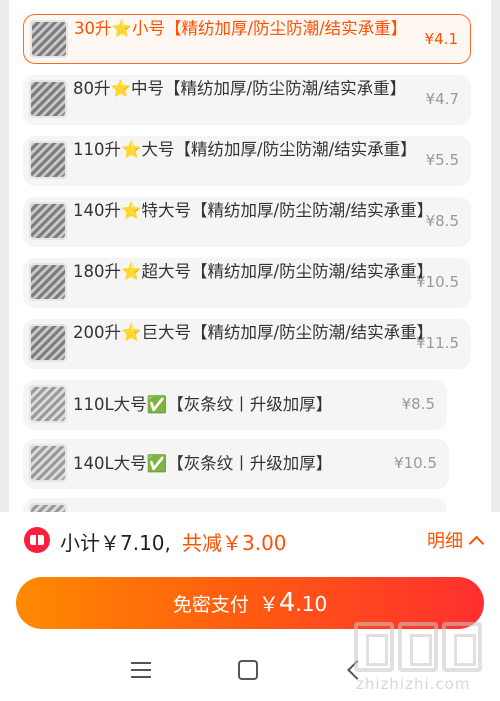  I want to click on sku-option-price: ¥5.5, so click(442, 160).